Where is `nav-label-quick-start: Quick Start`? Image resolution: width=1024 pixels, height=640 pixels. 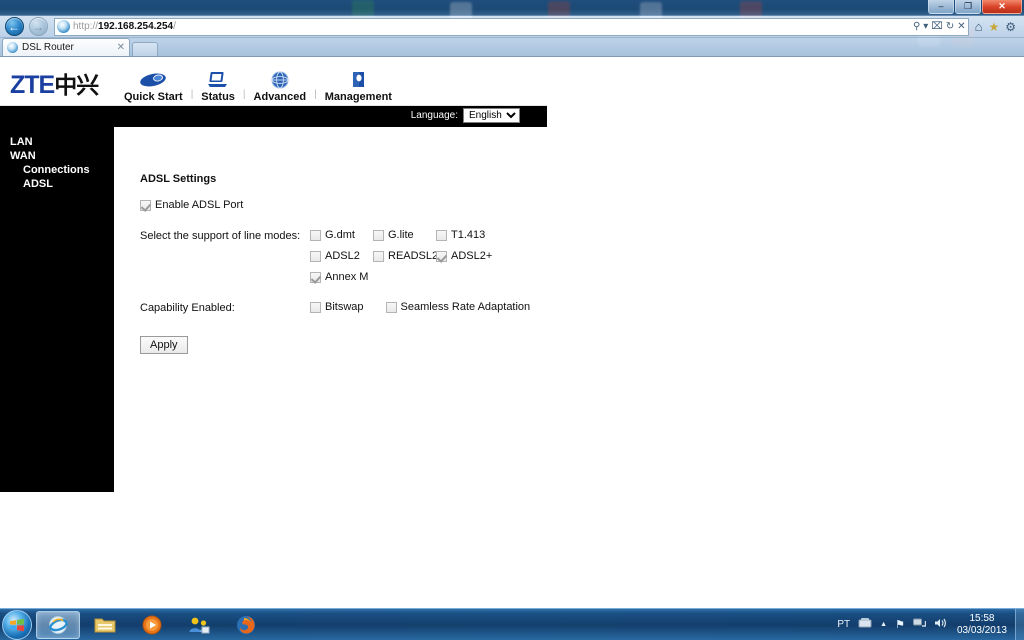 nav-label-quick-start: Quick Start is located at coordinates (153, 97).